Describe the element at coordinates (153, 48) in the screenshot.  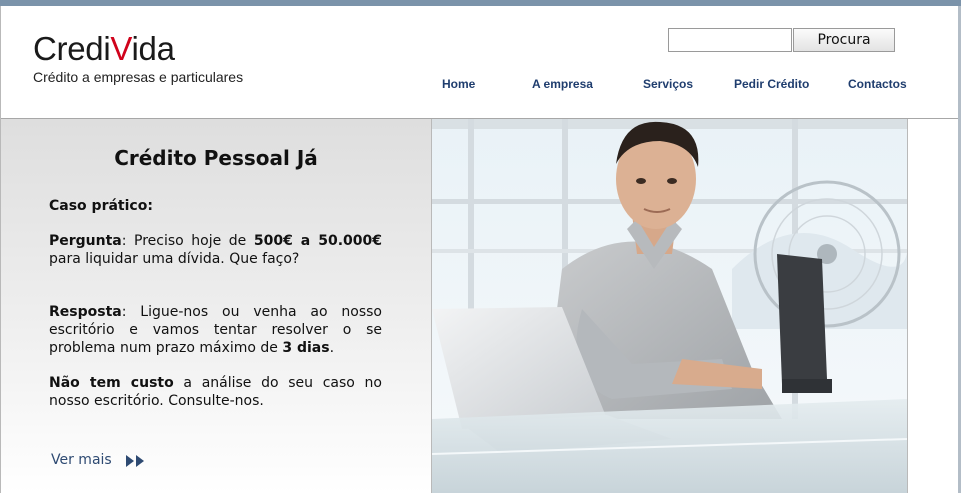
I see `logo-suffix: ida` at that location.